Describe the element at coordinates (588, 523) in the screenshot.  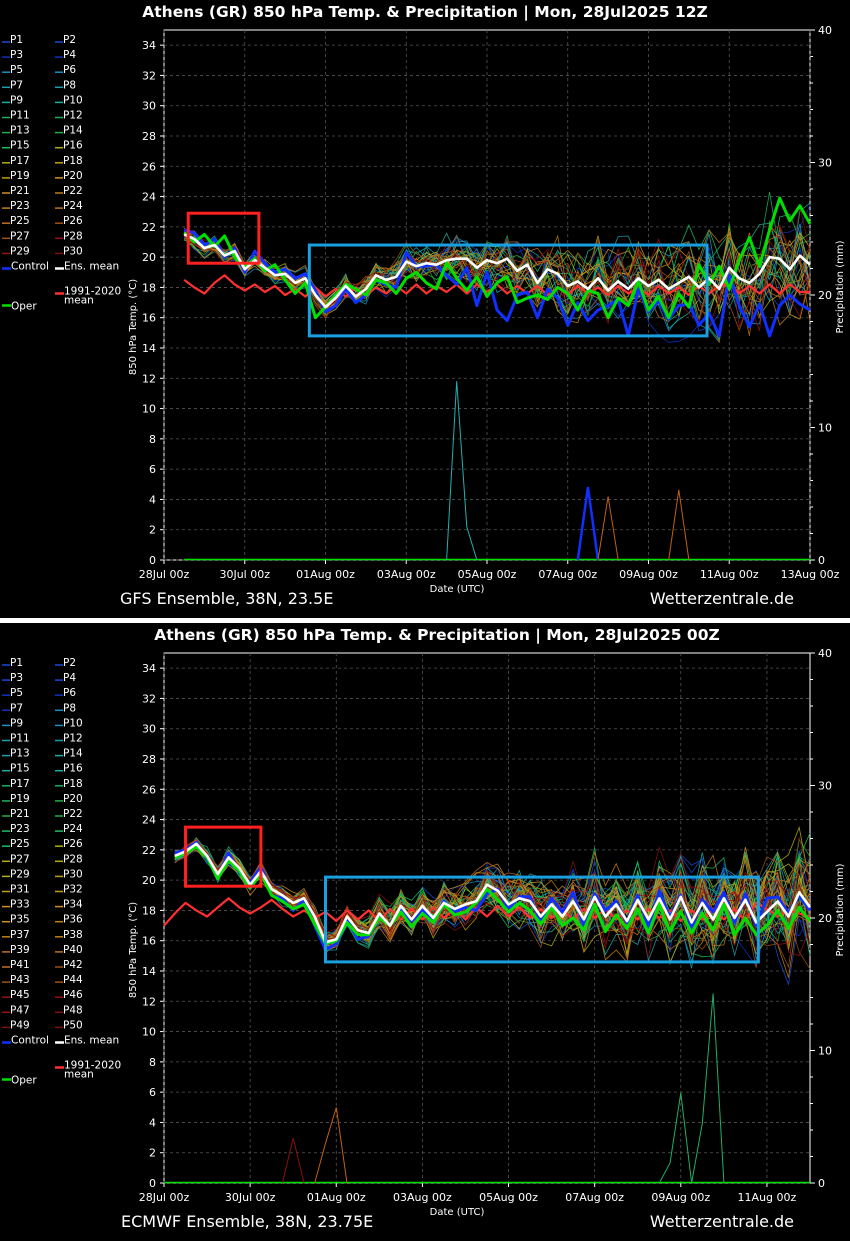
I see `precip-line-control` at that location.